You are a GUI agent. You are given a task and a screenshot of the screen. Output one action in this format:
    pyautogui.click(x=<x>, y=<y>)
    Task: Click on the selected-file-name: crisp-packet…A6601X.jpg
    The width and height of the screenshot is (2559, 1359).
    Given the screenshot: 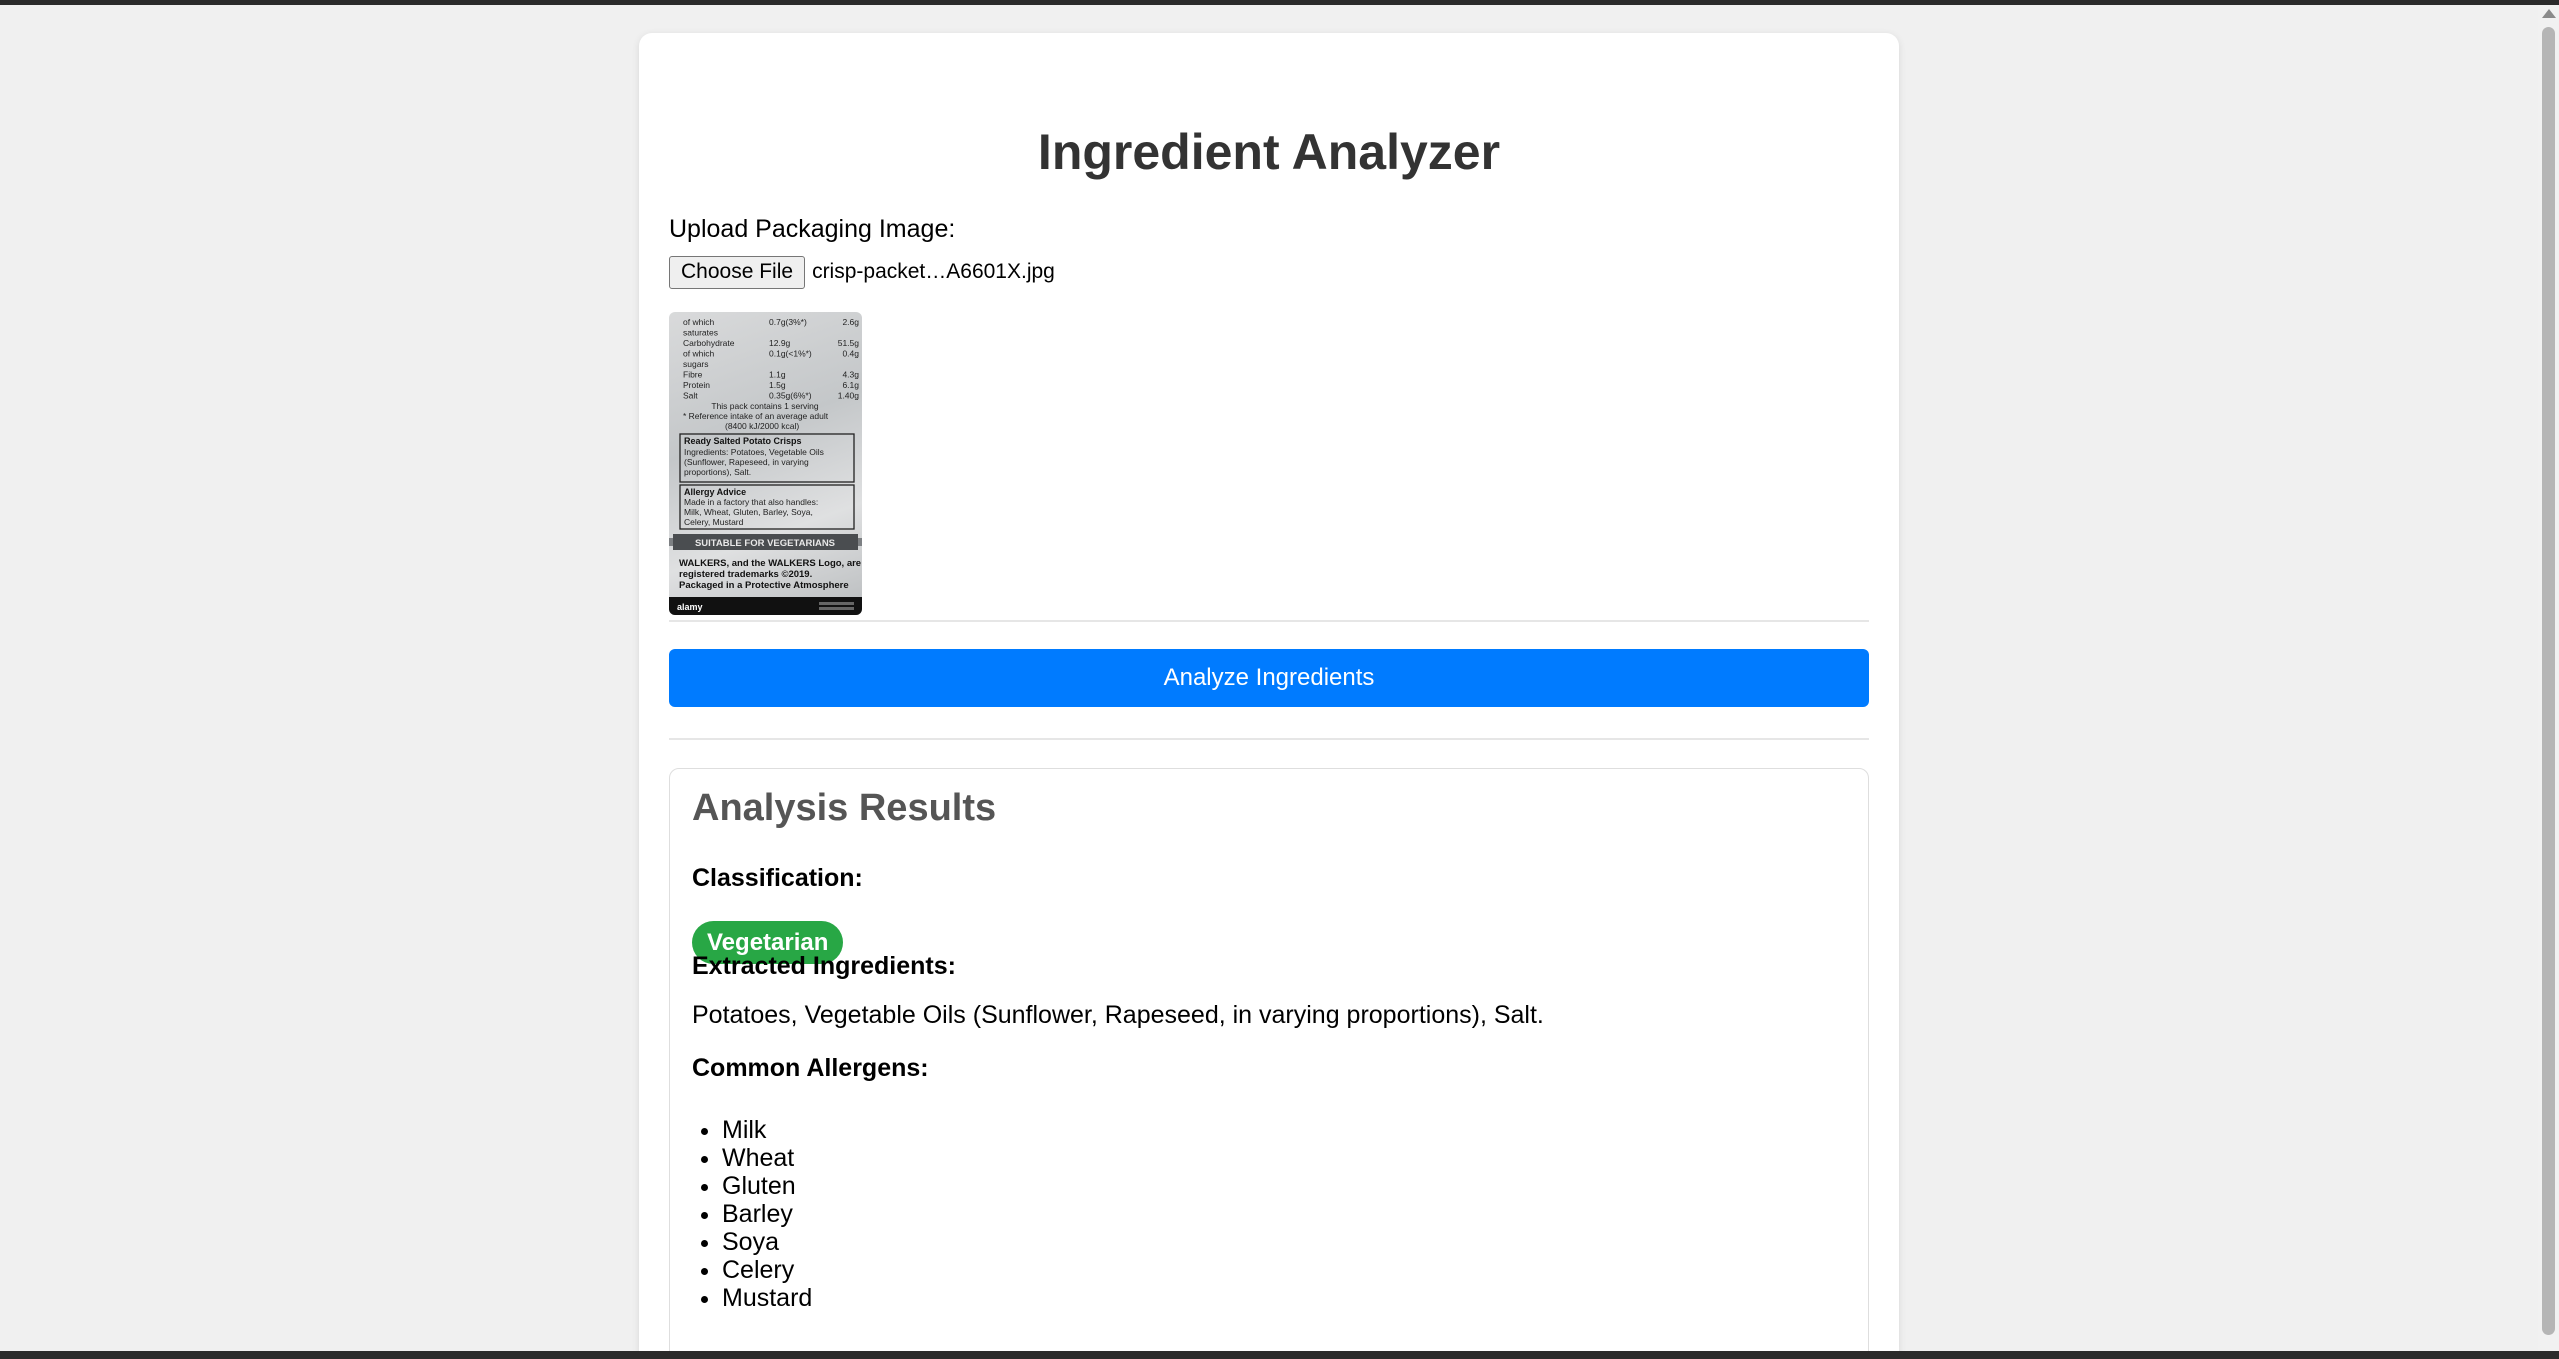 What is the action you would take?
    pyautogui.click(x=933, y=271)
    